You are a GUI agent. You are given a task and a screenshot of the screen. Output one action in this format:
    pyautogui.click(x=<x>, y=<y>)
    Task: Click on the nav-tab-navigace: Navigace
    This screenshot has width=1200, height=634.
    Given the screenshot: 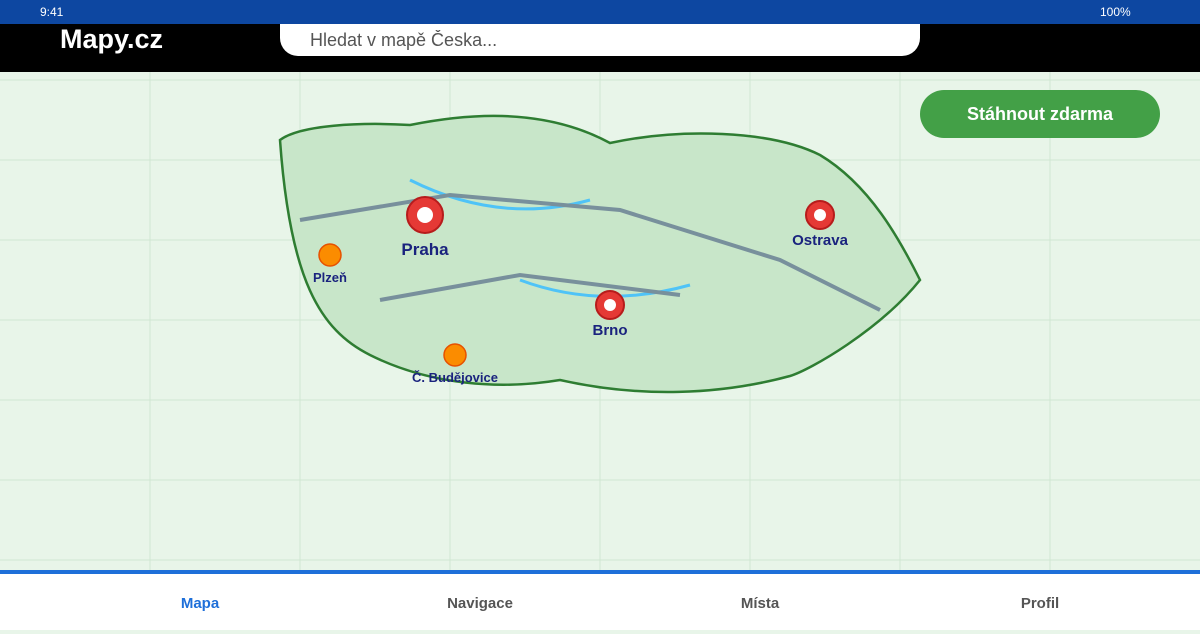 What is the action you would take?
    pyautogui.click(x=480, y=602)
    